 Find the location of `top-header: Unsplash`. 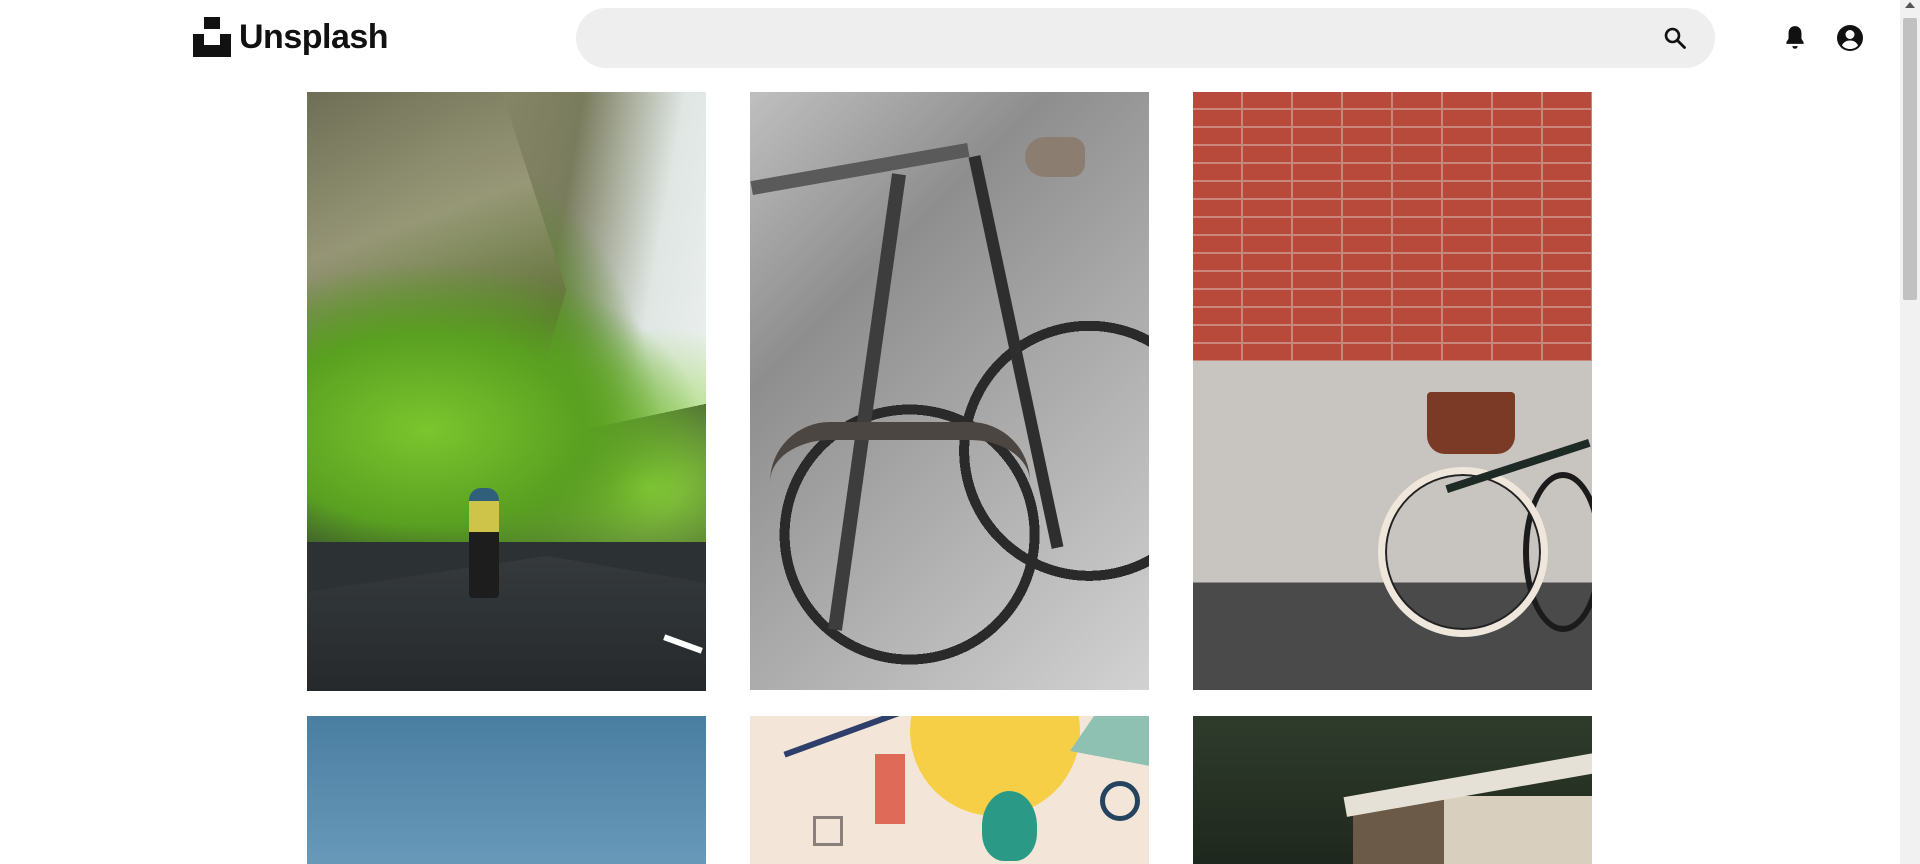

top-header: Unsplash is located at coordinates (950, 41).